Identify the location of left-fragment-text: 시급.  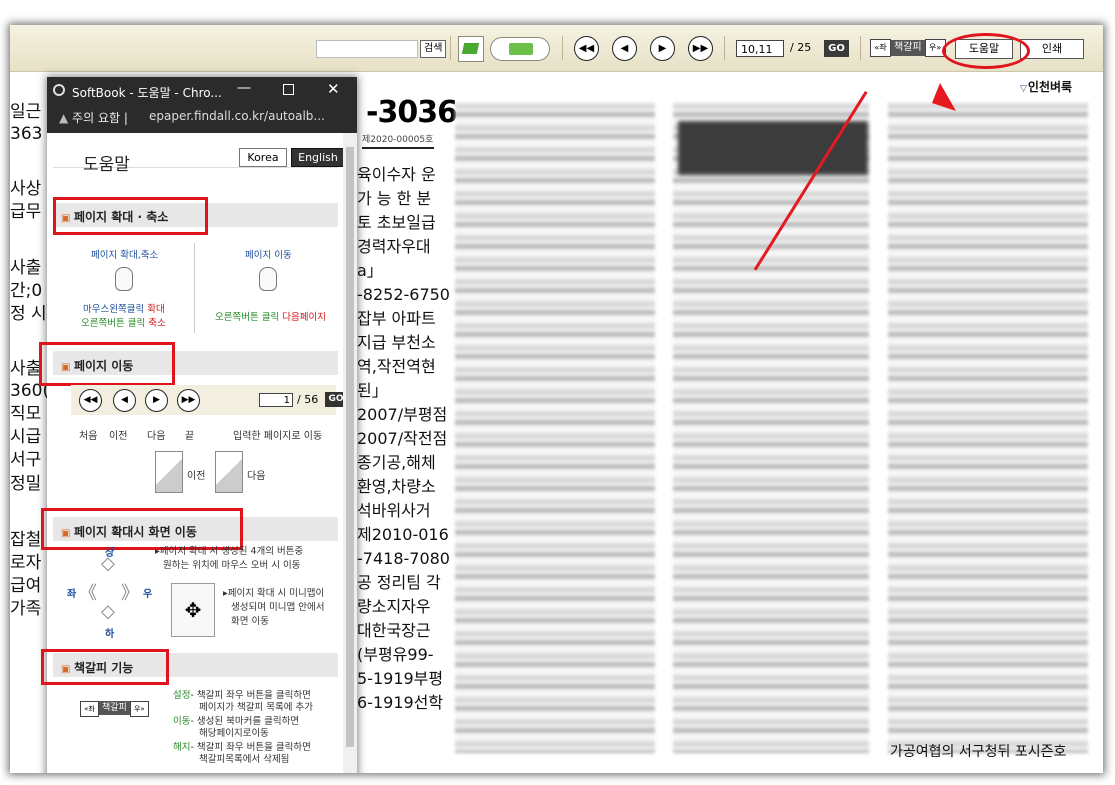
(26, 437).